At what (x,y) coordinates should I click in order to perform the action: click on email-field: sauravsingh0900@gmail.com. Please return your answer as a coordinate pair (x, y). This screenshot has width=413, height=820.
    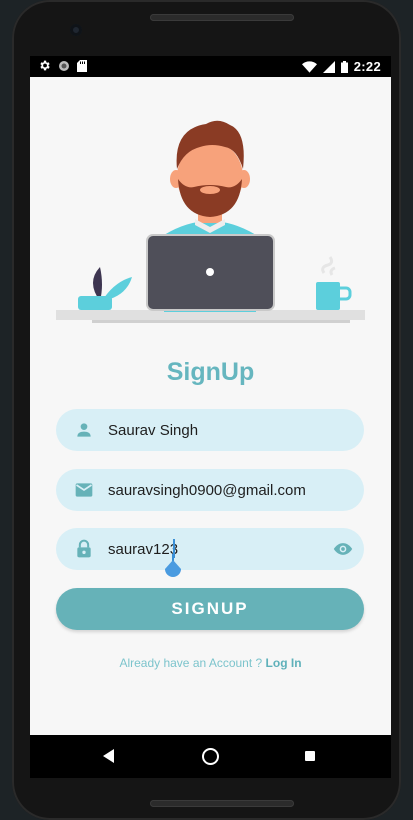
    Looking at the image, I should click on (210, 490).